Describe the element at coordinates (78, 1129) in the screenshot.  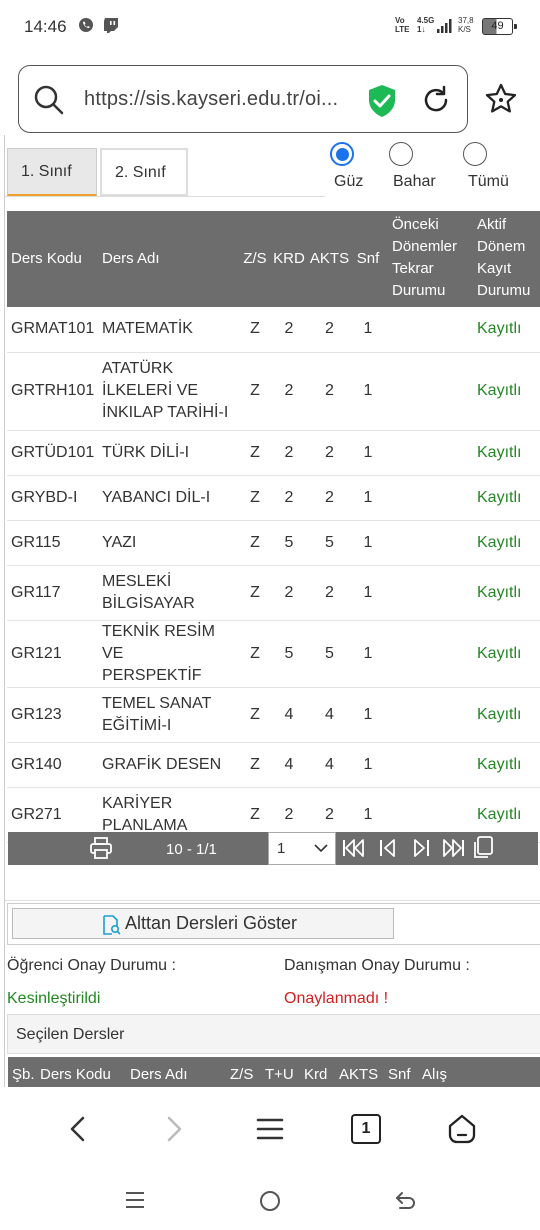
I see `back-icon` at that location.